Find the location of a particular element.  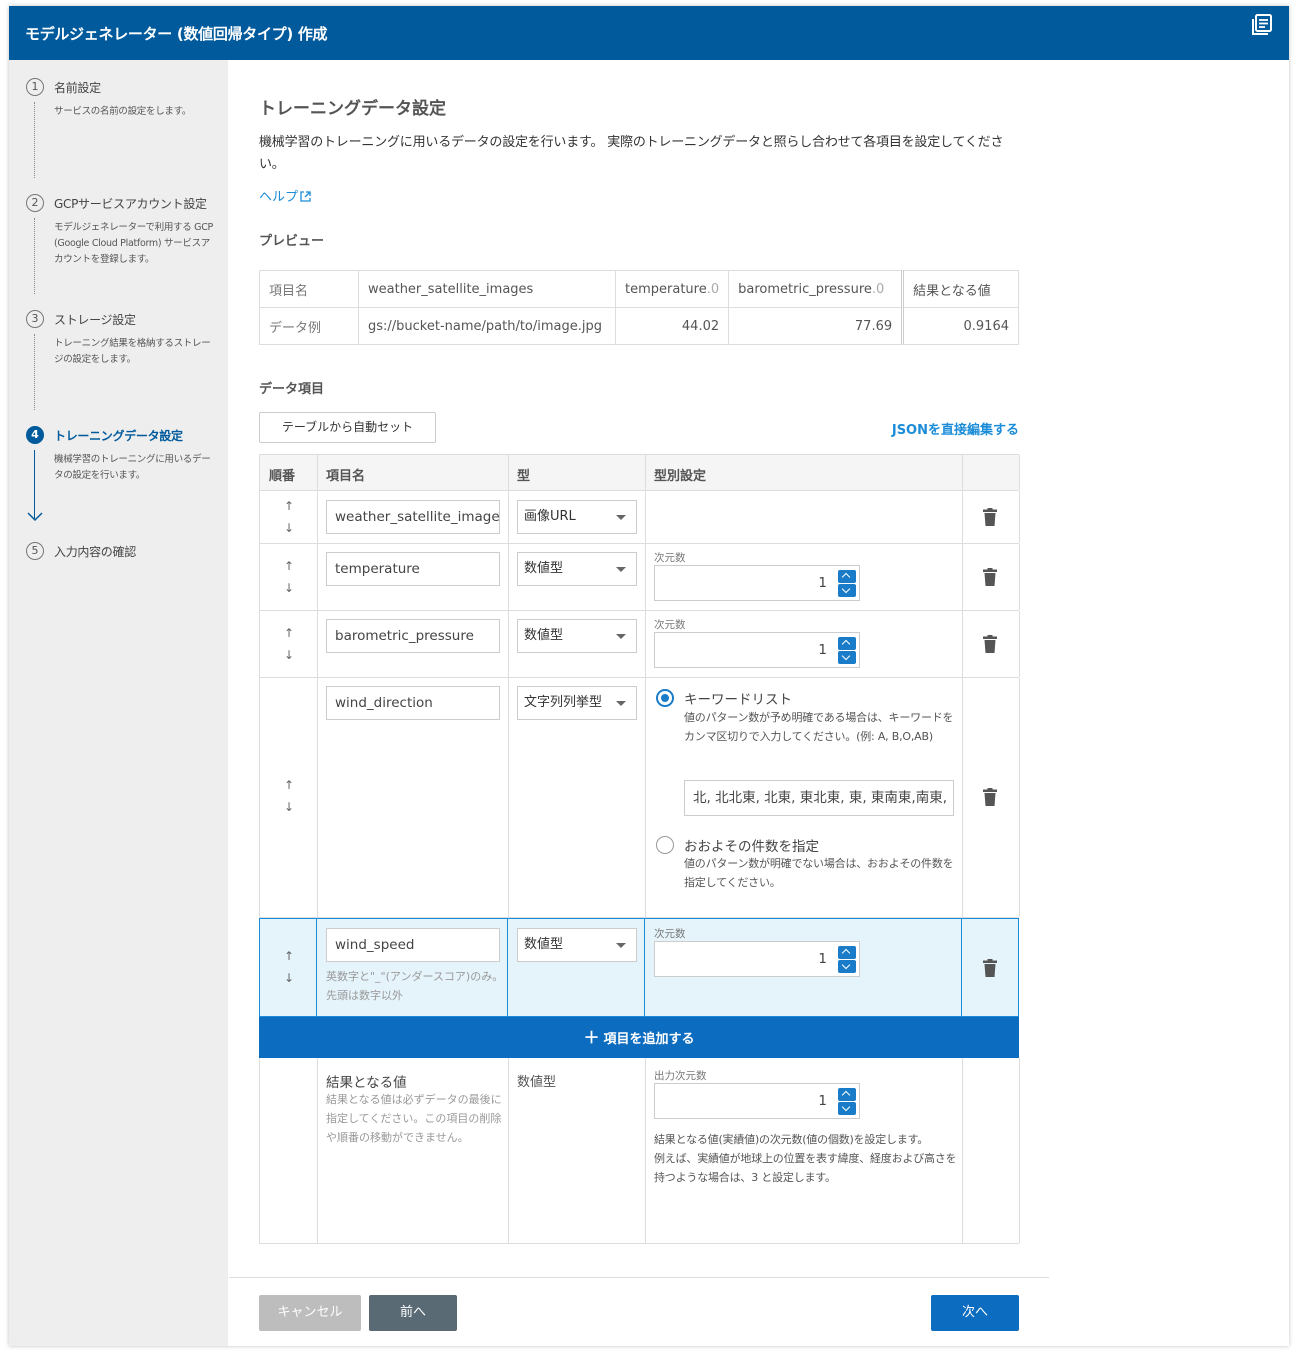

preview-col-header: barometric_pressure.0 is located at coordinates (816, 289).